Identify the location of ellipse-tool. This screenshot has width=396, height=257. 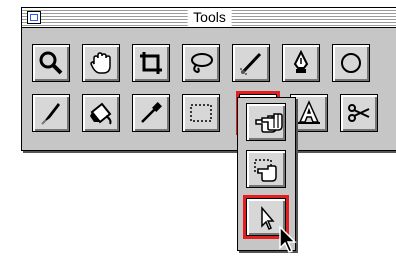
(351, 63).